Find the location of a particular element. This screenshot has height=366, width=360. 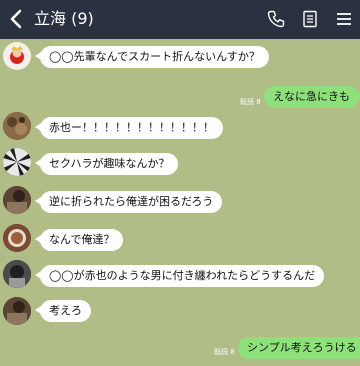

message-bubble: ◯◯が赤也のような男に付き纏われたらどうするんだ is located at coordinates (179, 276).